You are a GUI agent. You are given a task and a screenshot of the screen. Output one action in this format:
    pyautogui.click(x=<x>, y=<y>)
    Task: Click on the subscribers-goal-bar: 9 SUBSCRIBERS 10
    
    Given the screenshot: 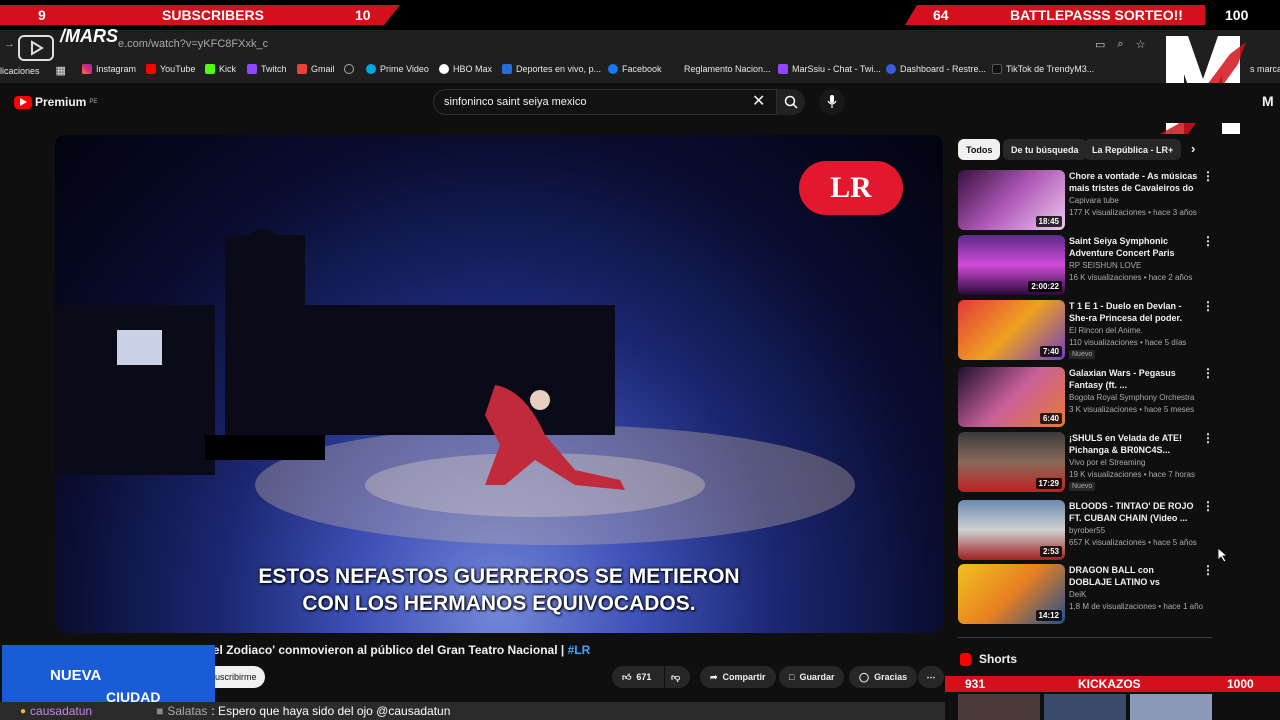 What is the action you would take?
    pyautogui.click(x=200, y=15)
    